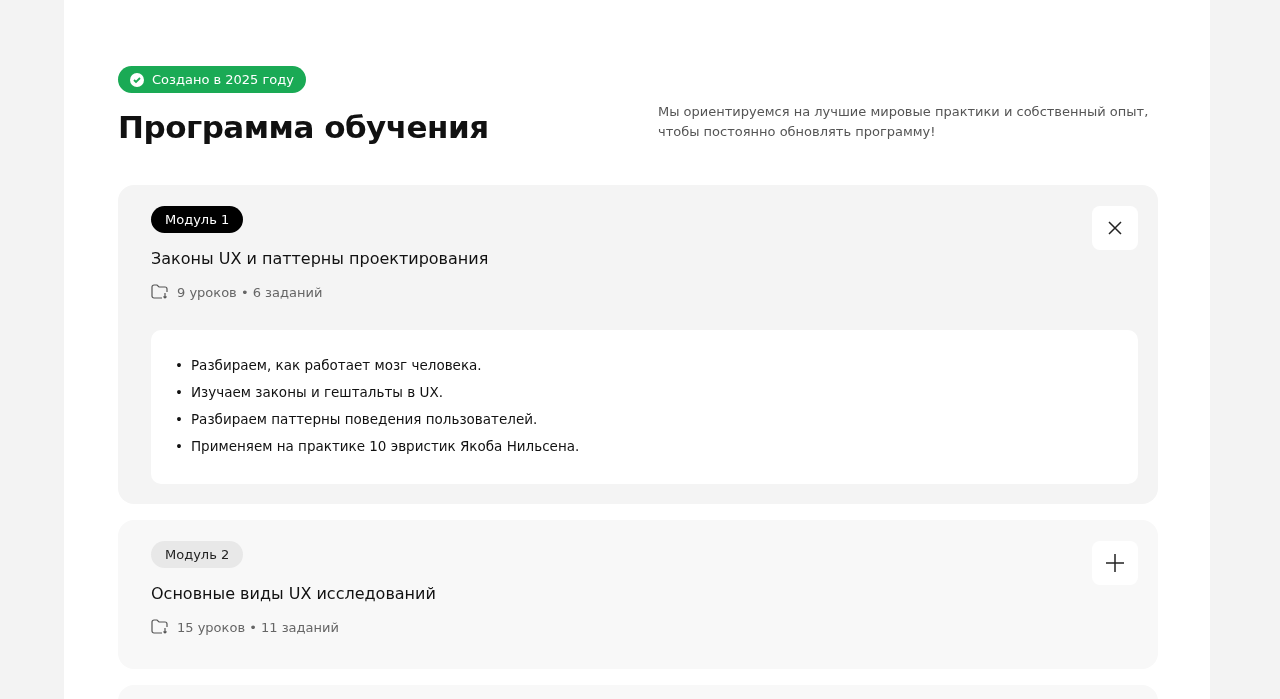 This screenshot has height=699, width=1280. I want to click on module-tag: Модуль 2, so click(197, 554).